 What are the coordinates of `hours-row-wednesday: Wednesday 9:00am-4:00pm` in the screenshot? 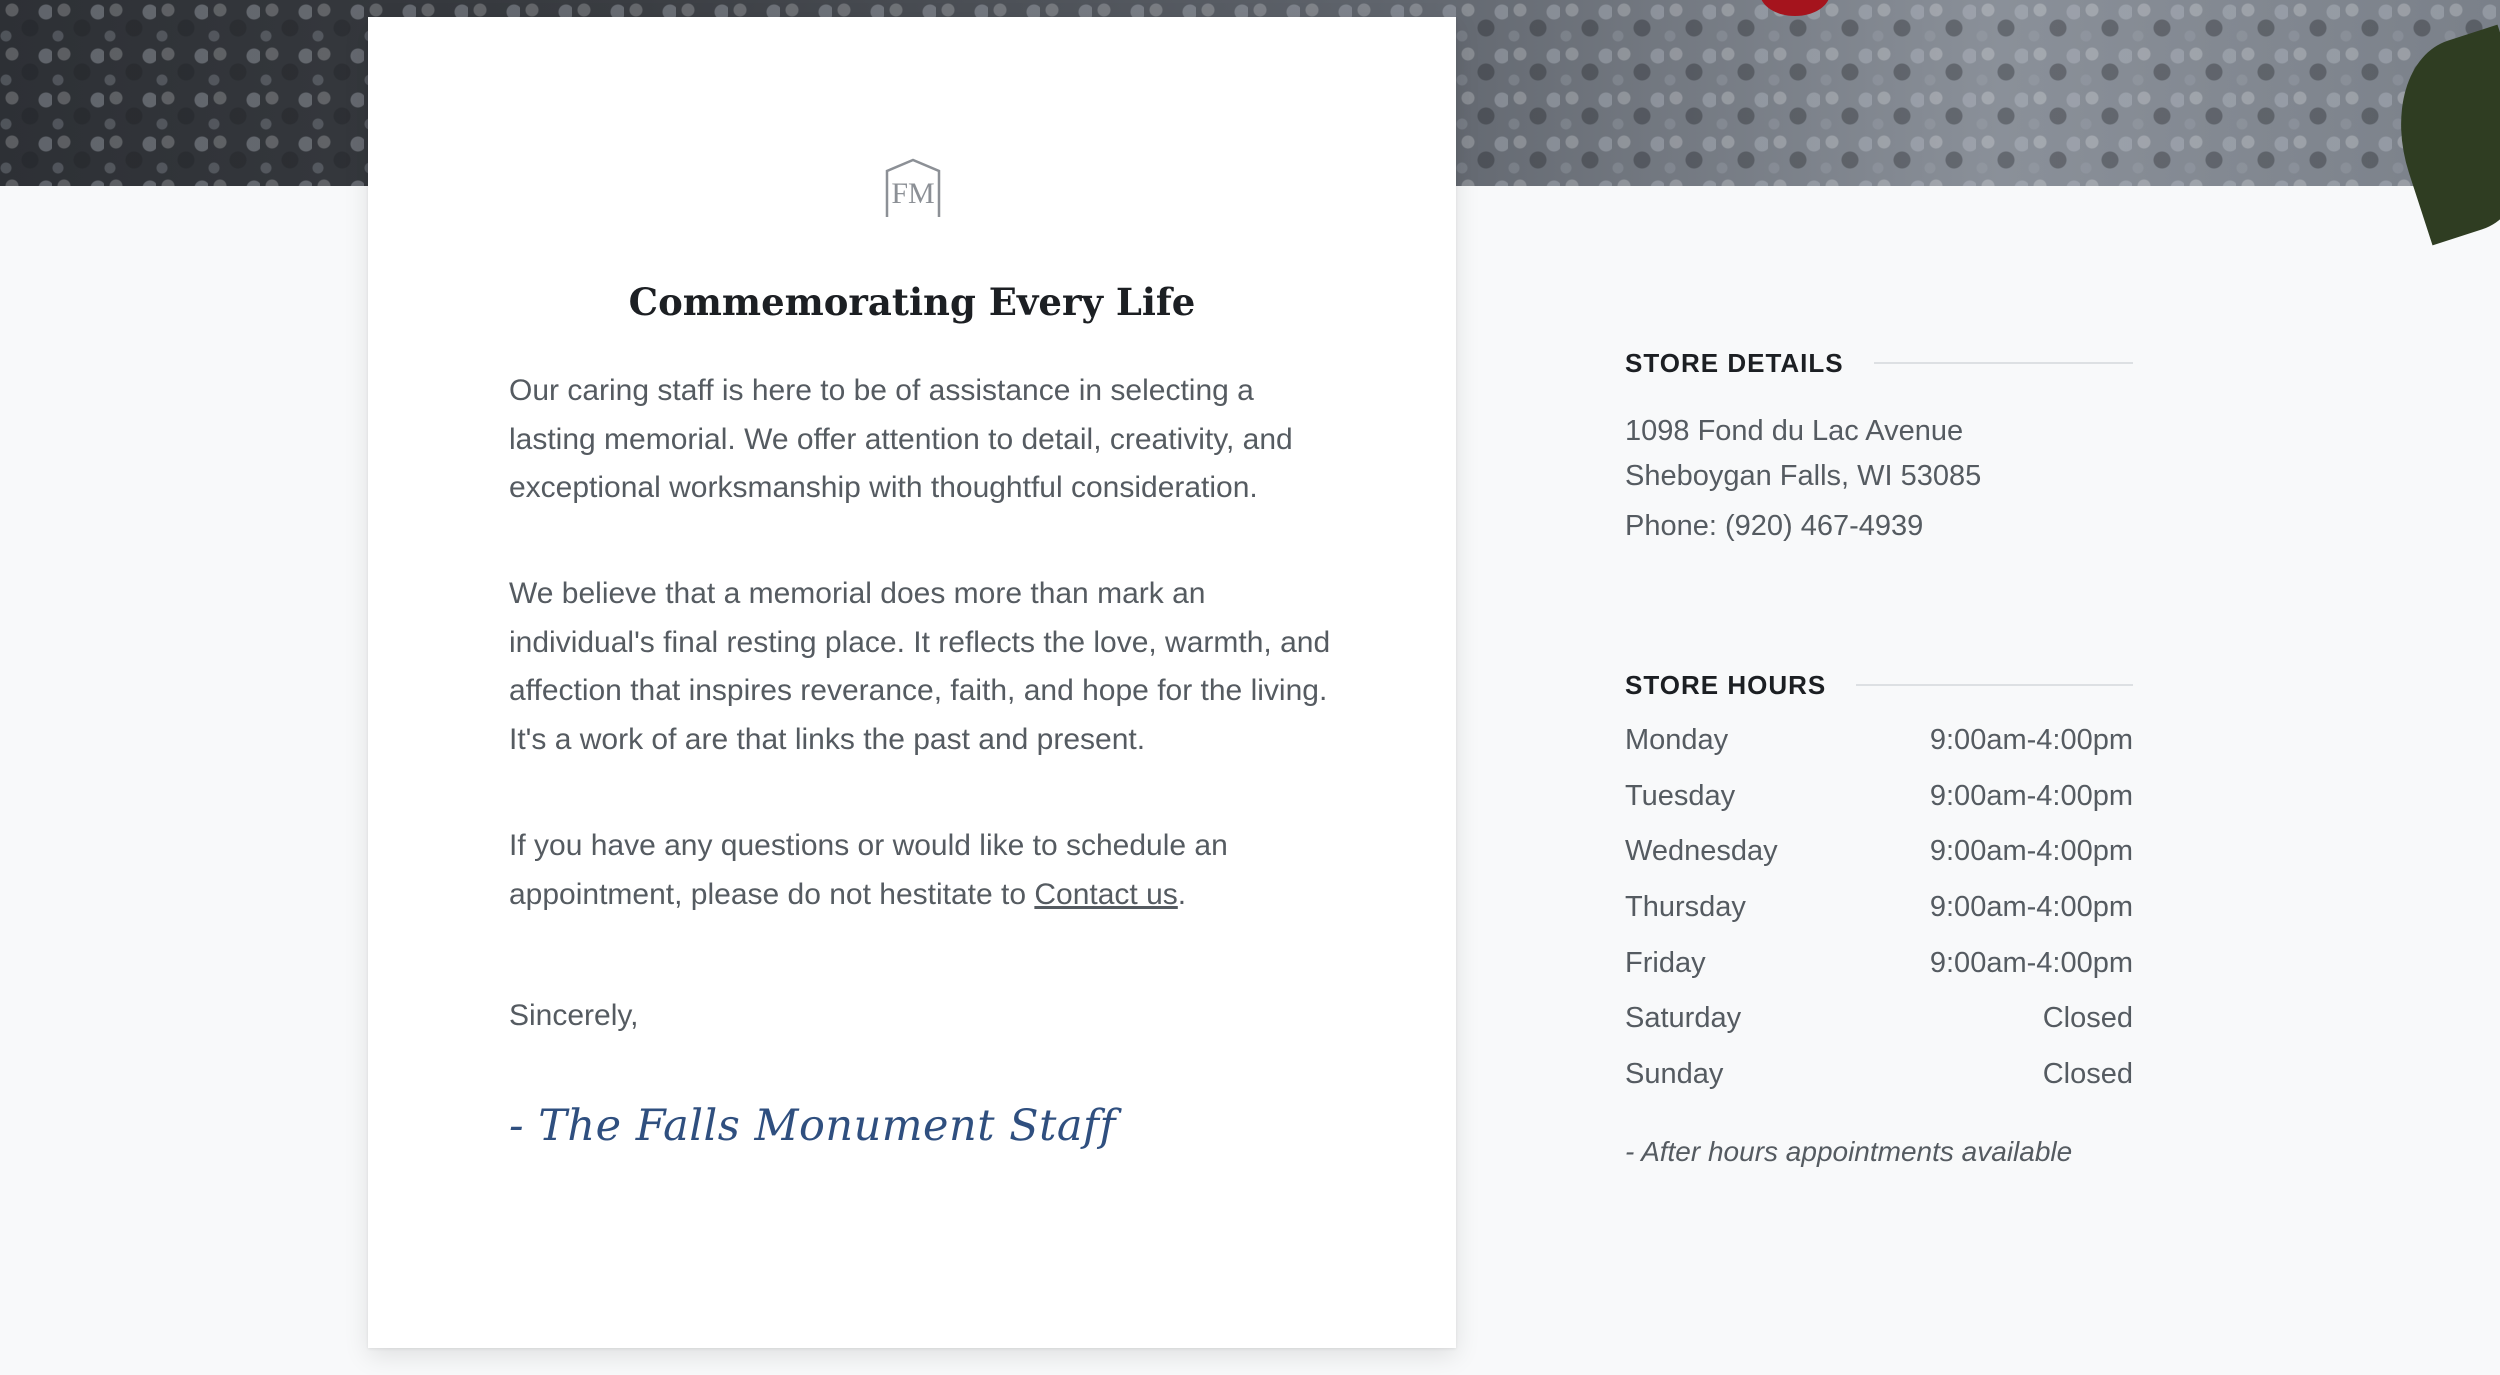 It's located at (1879, 863).